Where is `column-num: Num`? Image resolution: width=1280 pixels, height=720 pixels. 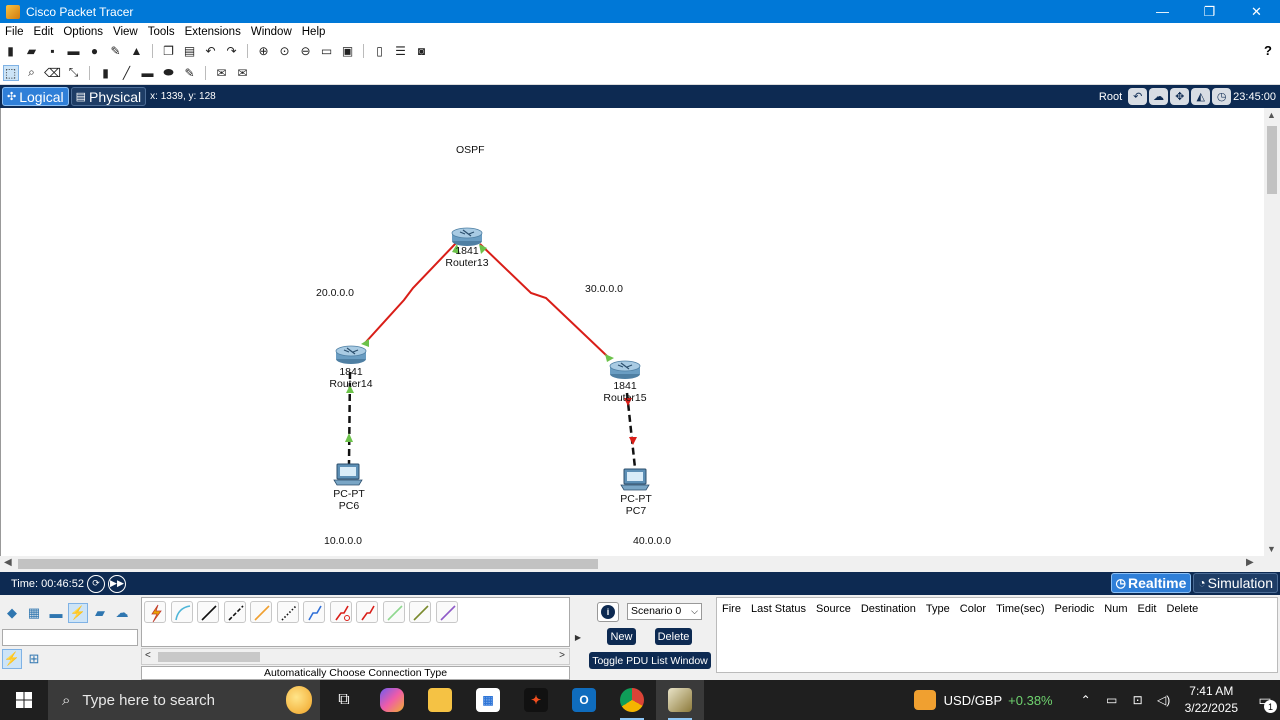
column-num: Num is located at coordinates (1115, 609).